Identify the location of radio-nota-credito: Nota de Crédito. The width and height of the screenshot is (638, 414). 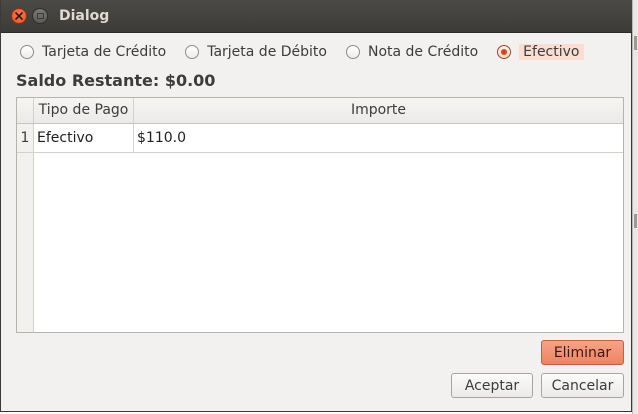
(412, 52).